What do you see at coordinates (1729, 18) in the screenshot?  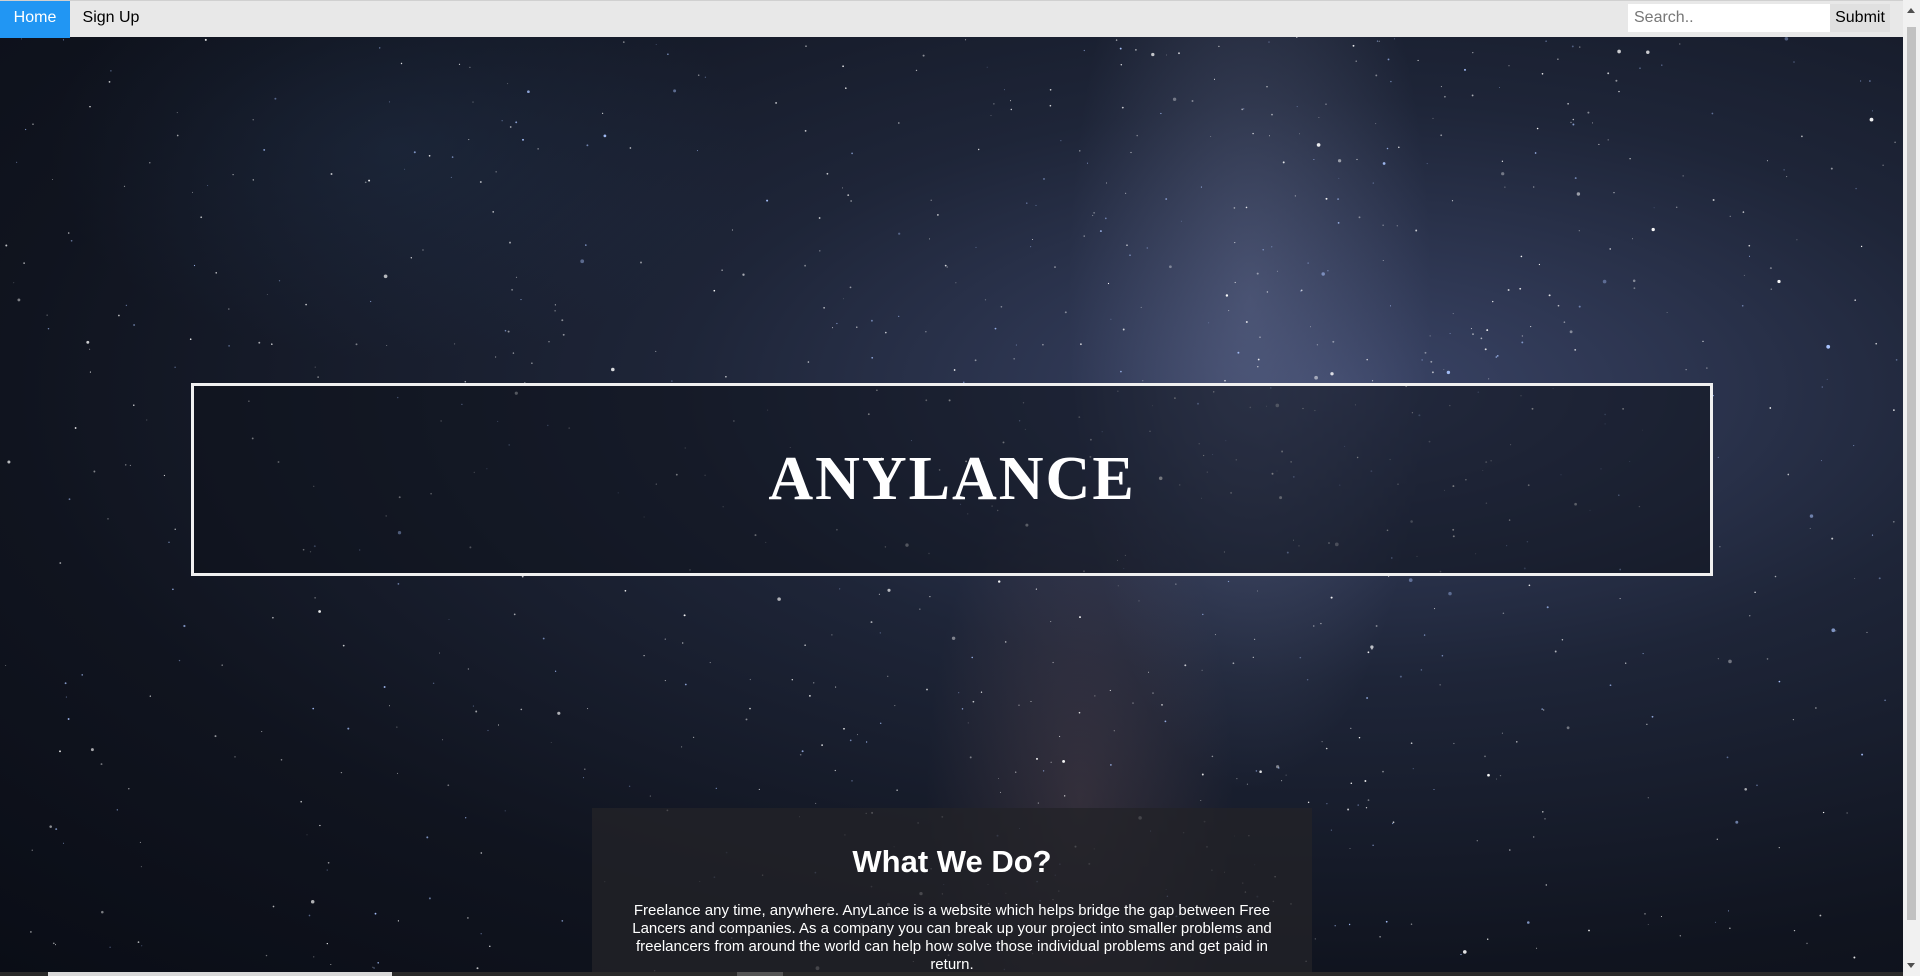 I see `search-input` at bounding box center [1729, 18].